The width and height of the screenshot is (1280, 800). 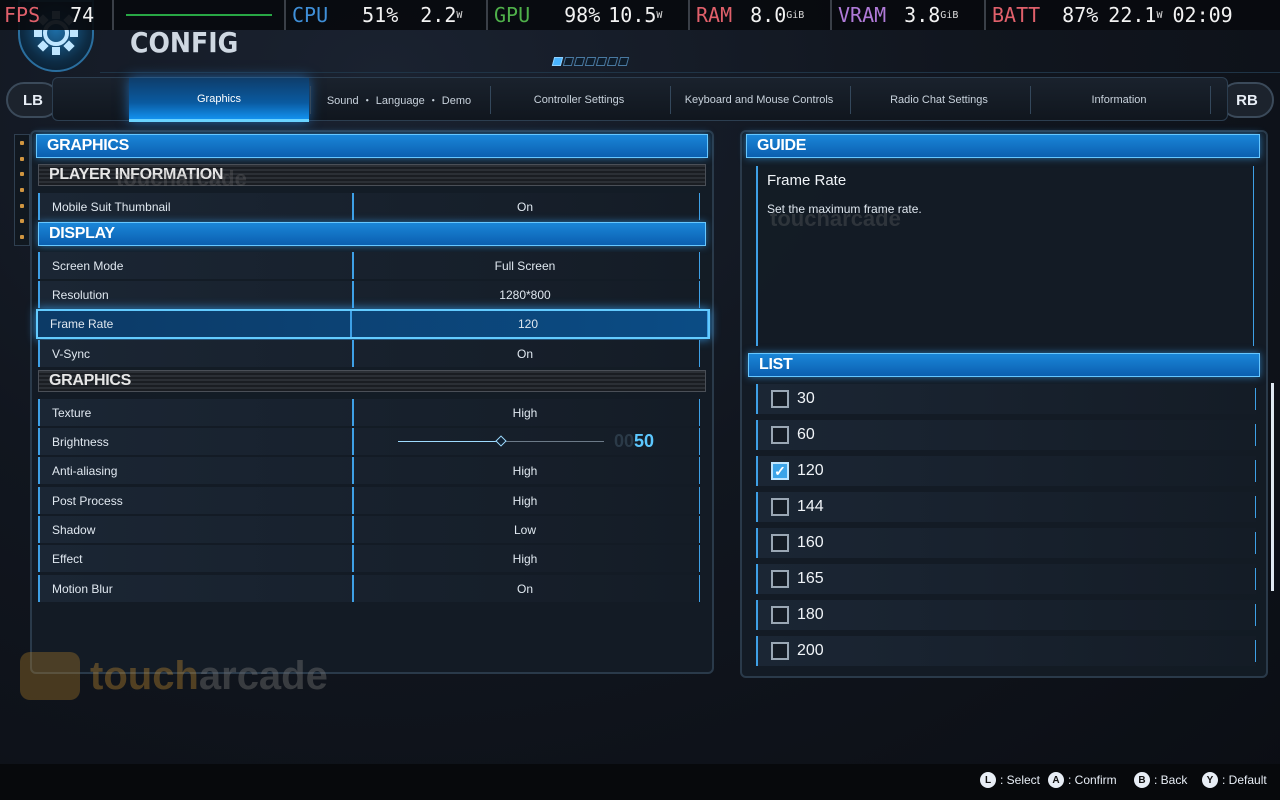 What do you see at coordinates (1003, 146) in the screenshot?
I see `section-header-guide: GUIDE` at bounding box center [1003, 146].